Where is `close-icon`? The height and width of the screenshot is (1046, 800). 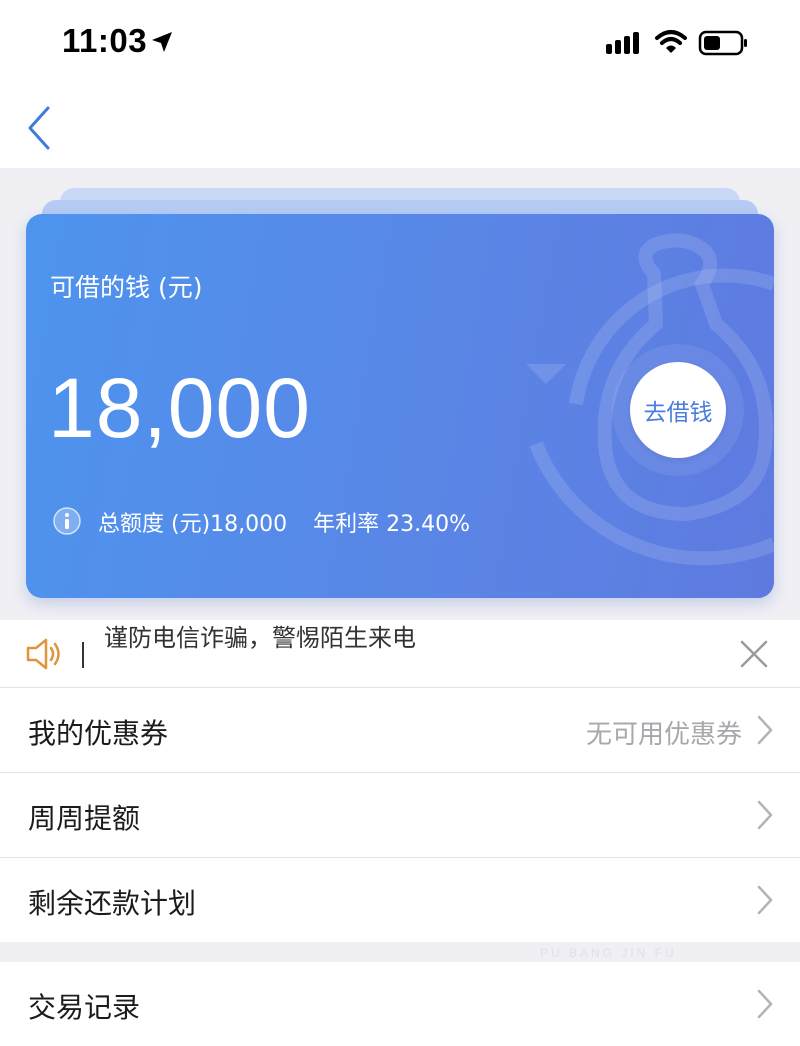
close-icon is located at coordinates (754, 654).